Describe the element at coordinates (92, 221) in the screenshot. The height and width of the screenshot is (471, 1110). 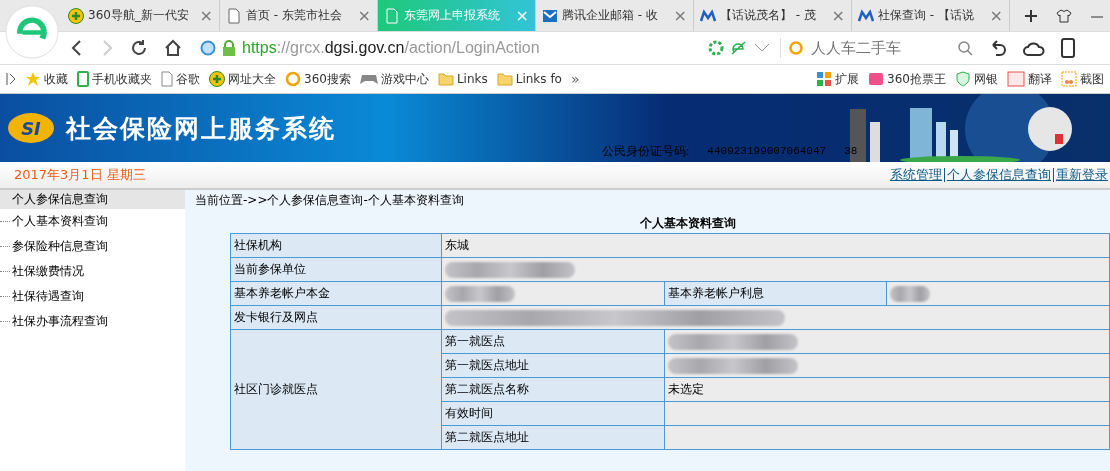
I see `sidebar-item: 个人基本资料查询` at that location.